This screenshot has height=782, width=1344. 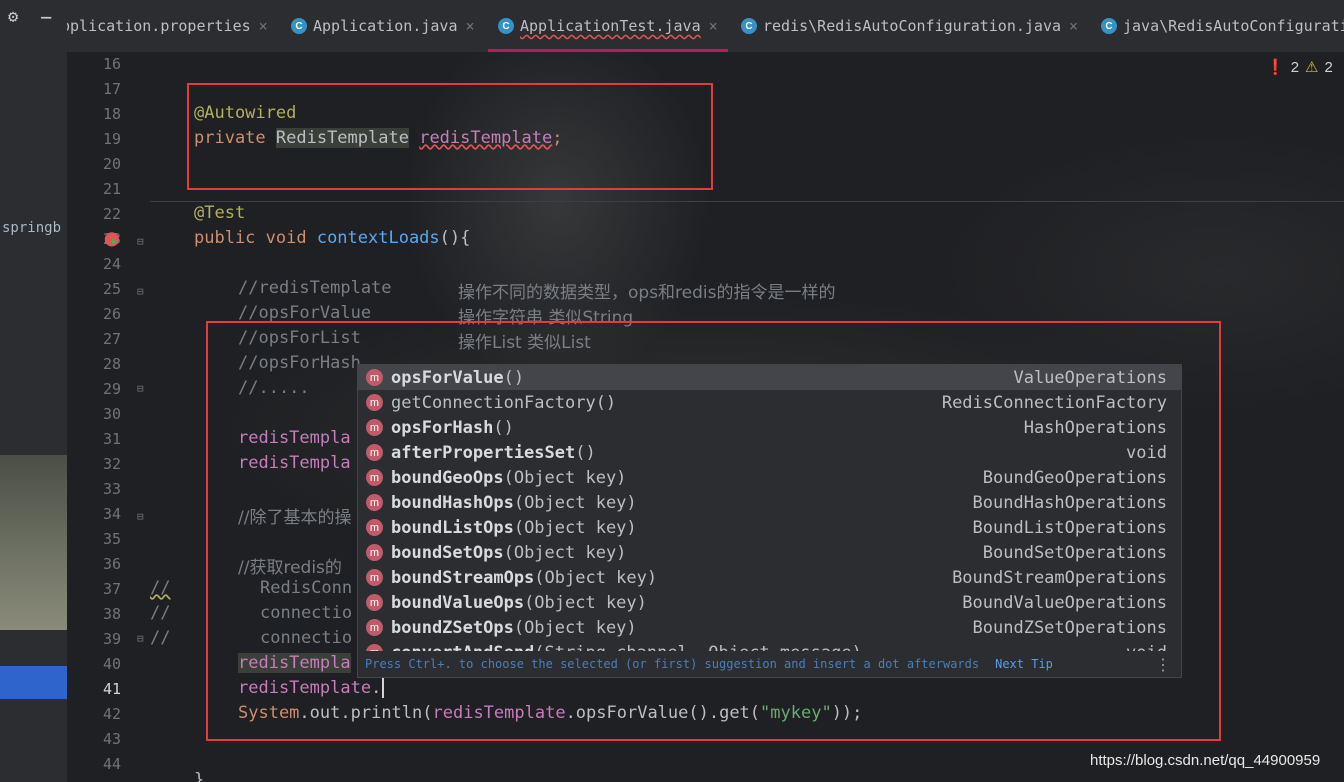 What do you see at coordinates (1069, 527) in the screenshot?
I see `completion-return-type: BoundListOperations` at bounding box center [1069, 527].